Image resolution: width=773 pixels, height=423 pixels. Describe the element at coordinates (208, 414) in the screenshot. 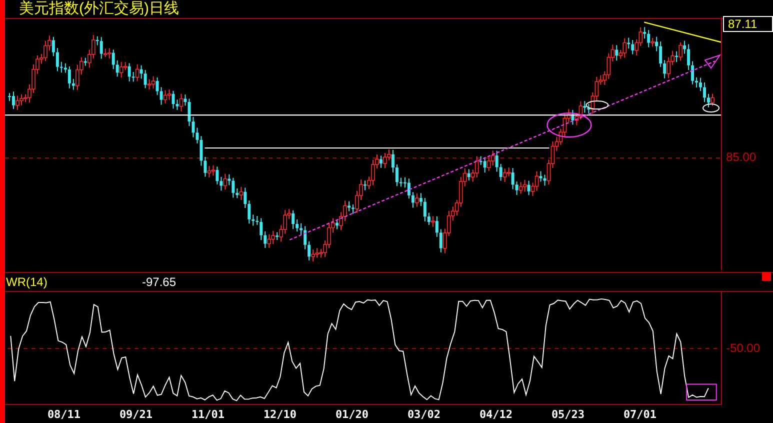

I see `date-label: 11/01` at that location.